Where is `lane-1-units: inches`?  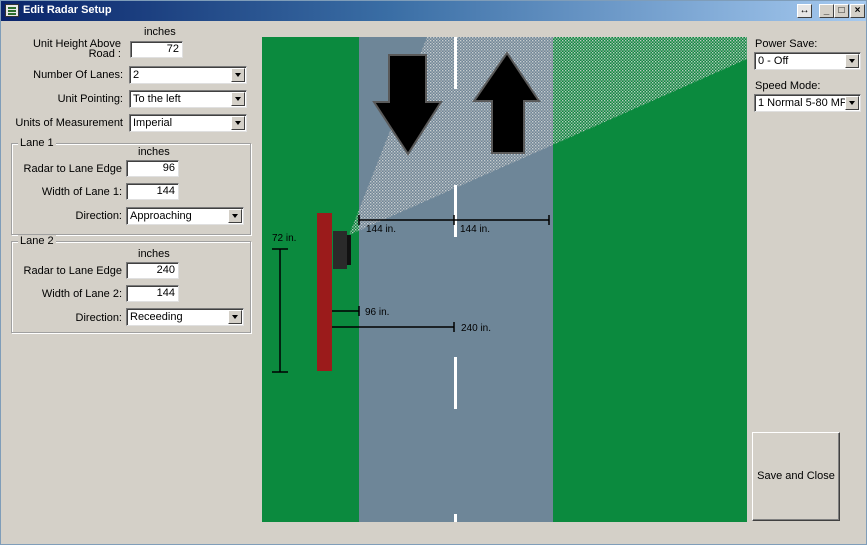 lane-1-units: inches is located at coordinates (154, 152).